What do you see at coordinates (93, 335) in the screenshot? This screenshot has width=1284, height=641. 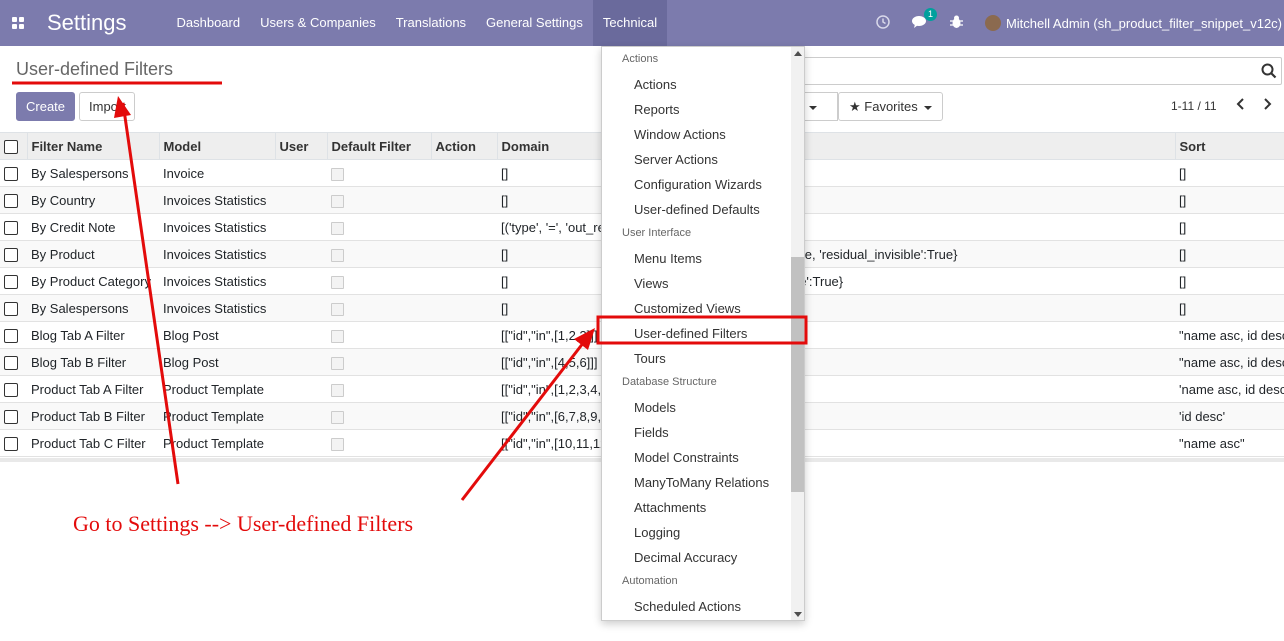 I see `cell-filter-name: Blog Tab A Filter` at bounding box center [93, 335].